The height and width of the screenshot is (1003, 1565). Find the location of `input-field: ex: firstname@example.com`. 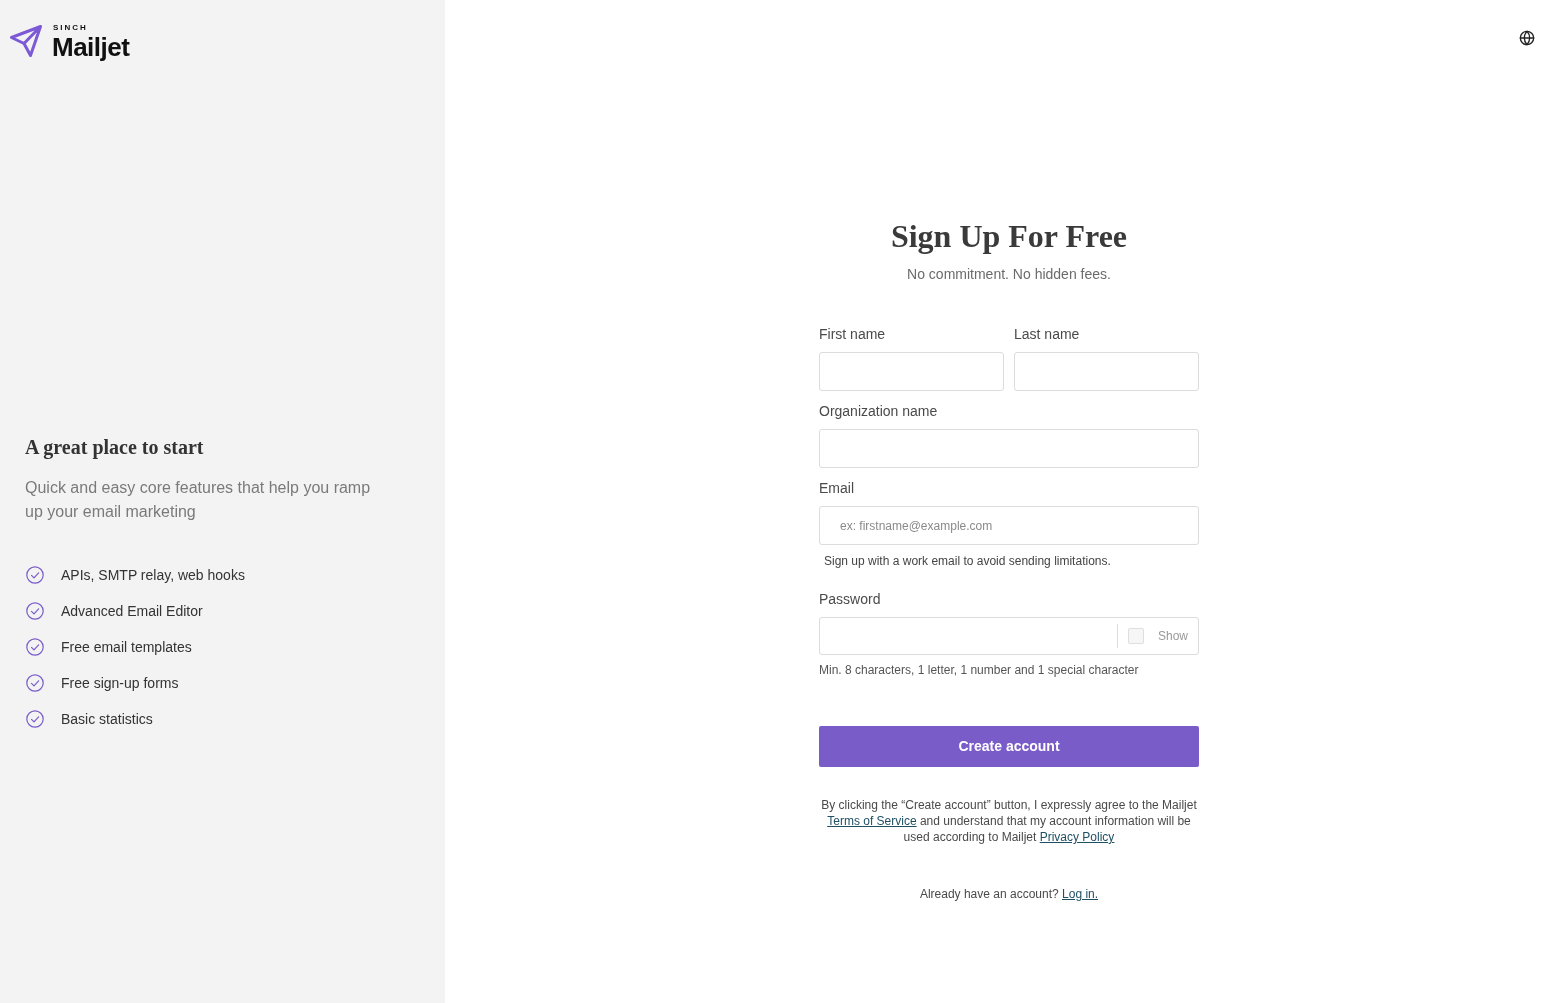

input-field: ex: firstname@example.com is located at coordinates (1009, 525).